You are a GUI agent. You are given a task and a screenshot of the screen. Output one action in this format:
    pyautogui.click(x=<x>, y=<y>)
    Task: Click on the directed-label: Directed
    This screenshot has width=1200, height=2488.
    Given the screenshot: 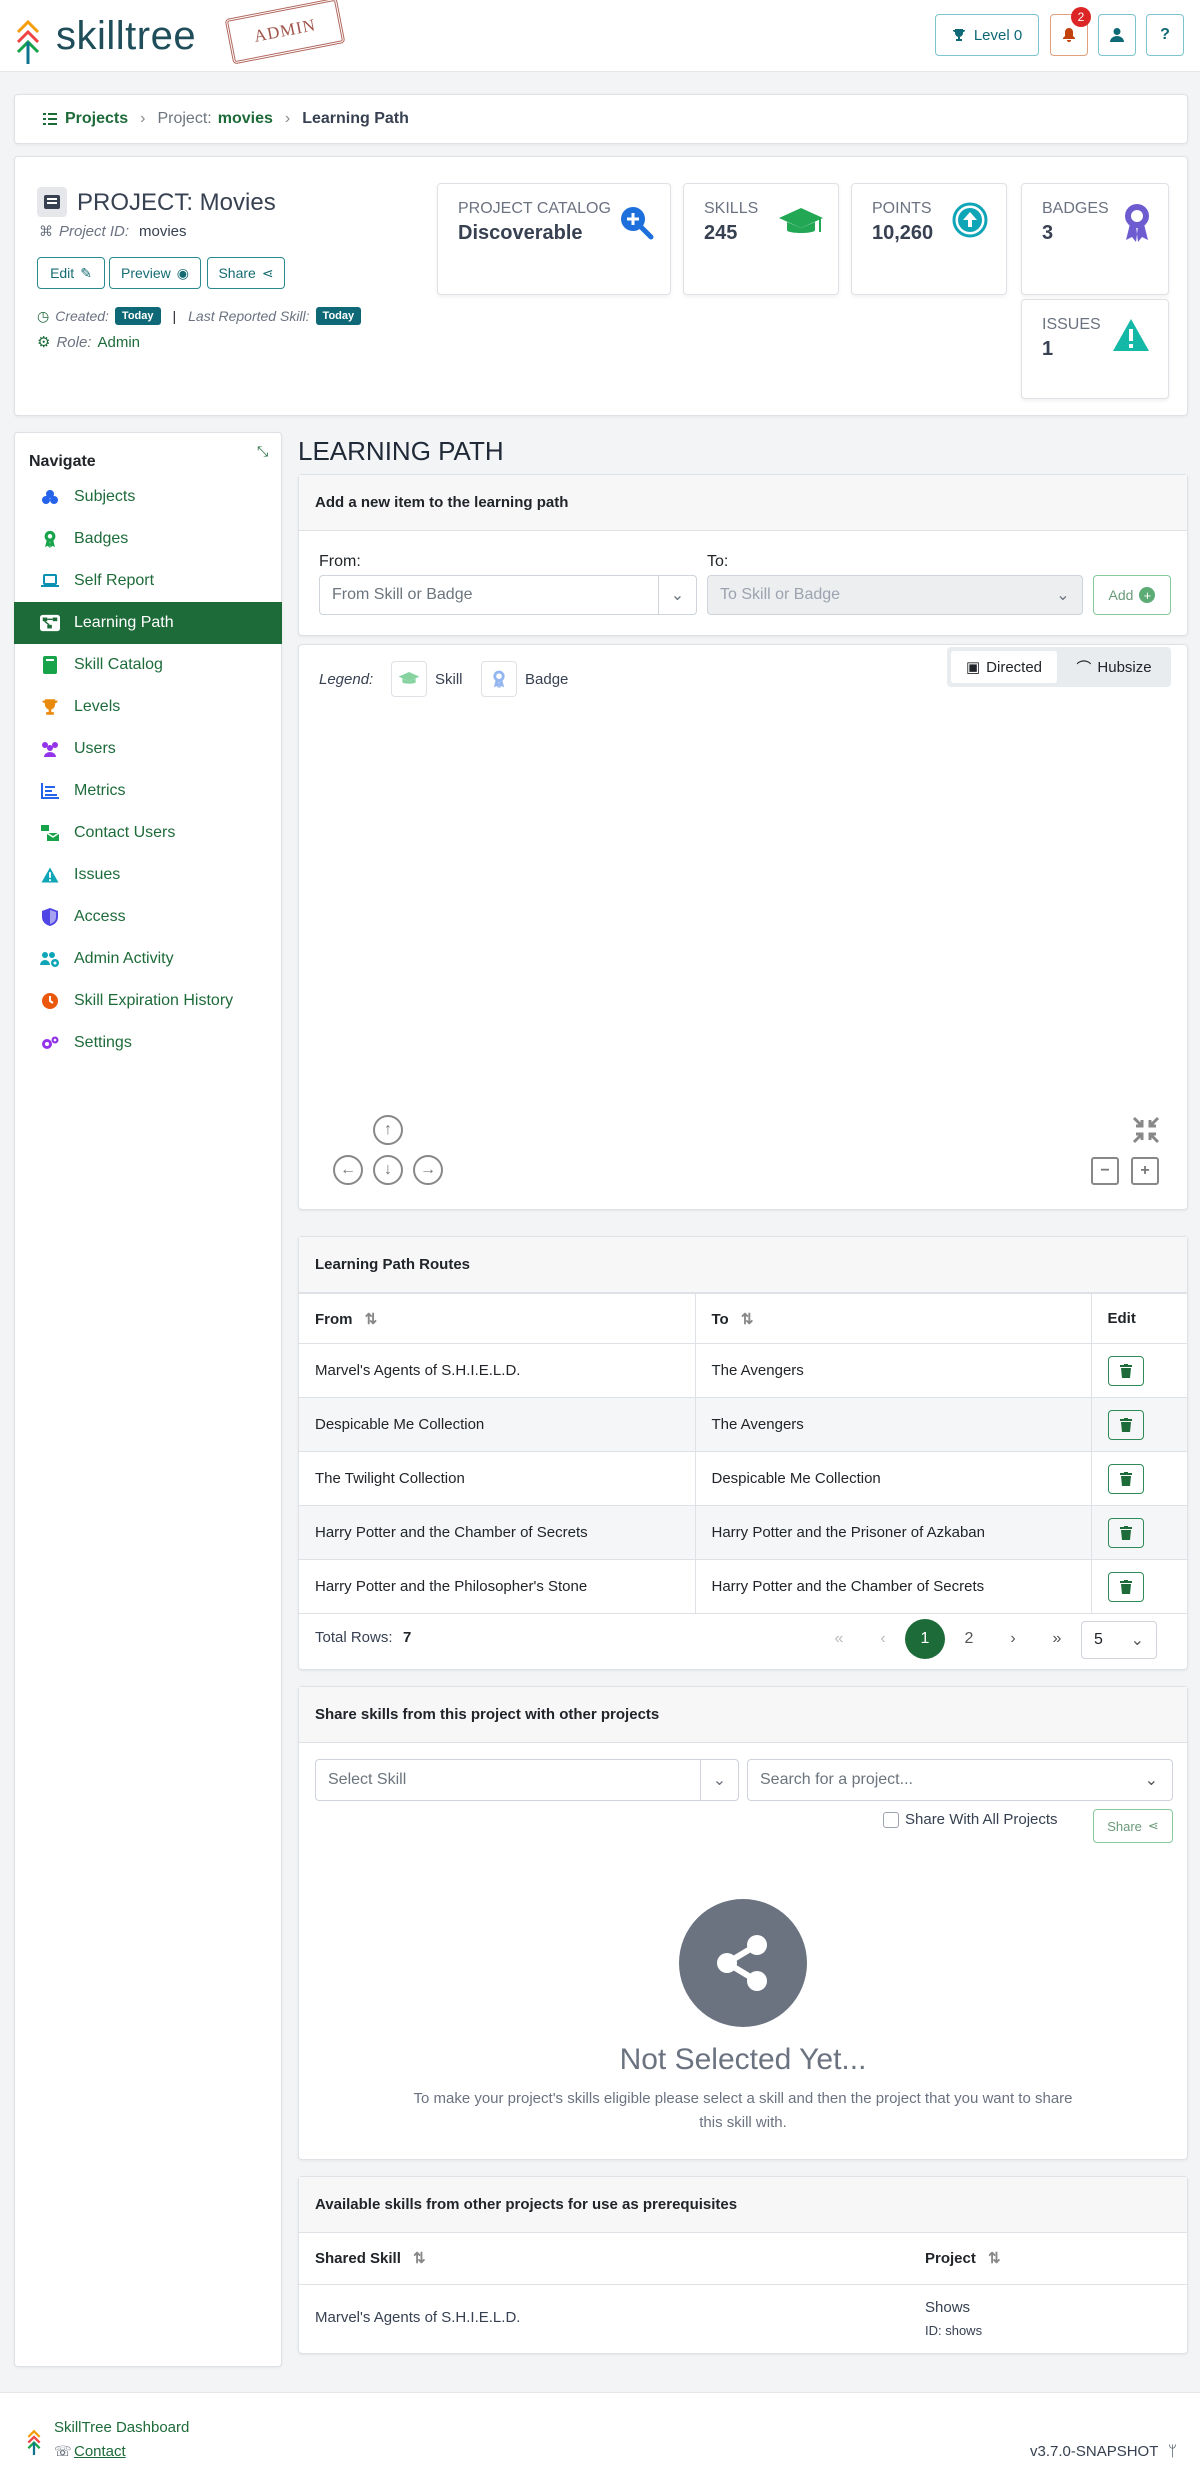 What is the action you would take?
    pyautogui.click(x=1014, y=667)
    